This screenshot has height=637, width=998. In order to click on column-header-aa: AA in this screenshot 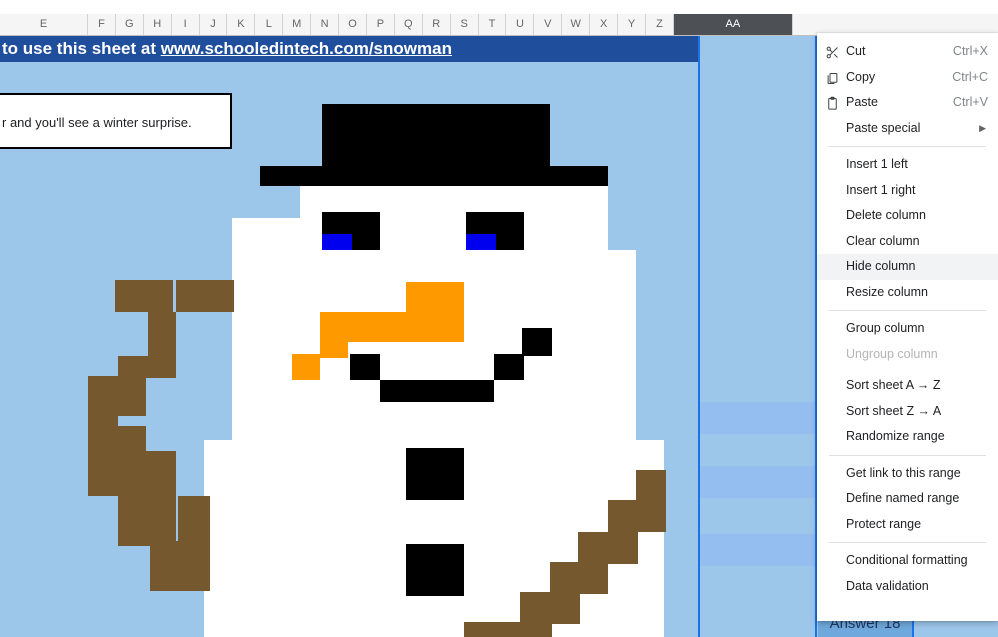, I will do `click(733, 24)`.